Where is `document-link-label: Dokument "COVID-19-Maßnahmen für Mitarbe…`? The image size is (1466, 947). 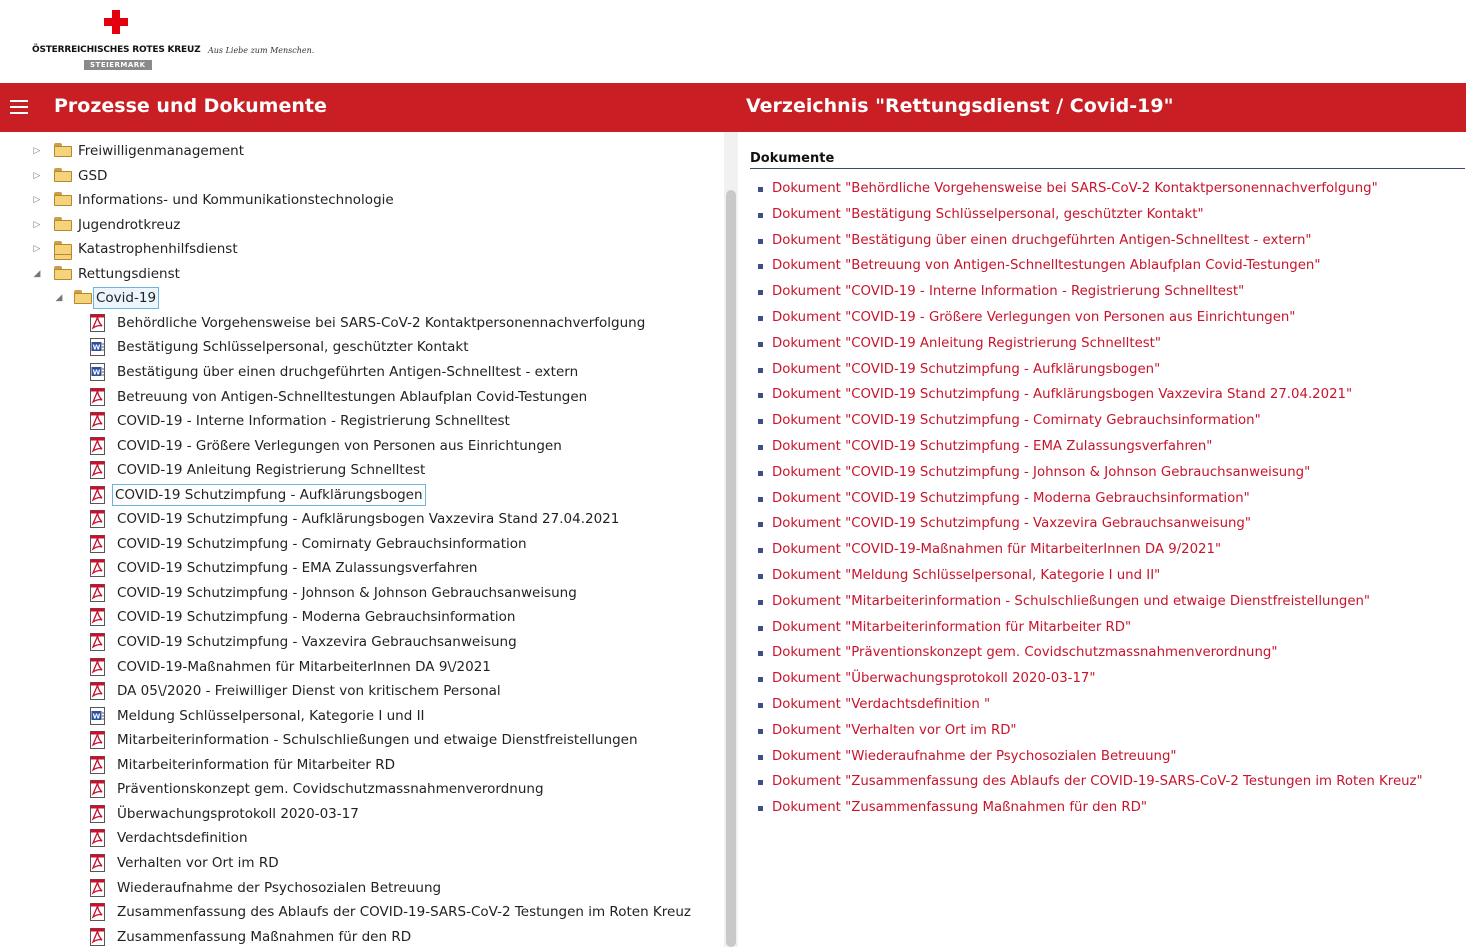
document-link-label: Dokument "COVID-19-Maßnahmen für Mitarbe… is located at coordinates (996, 550).